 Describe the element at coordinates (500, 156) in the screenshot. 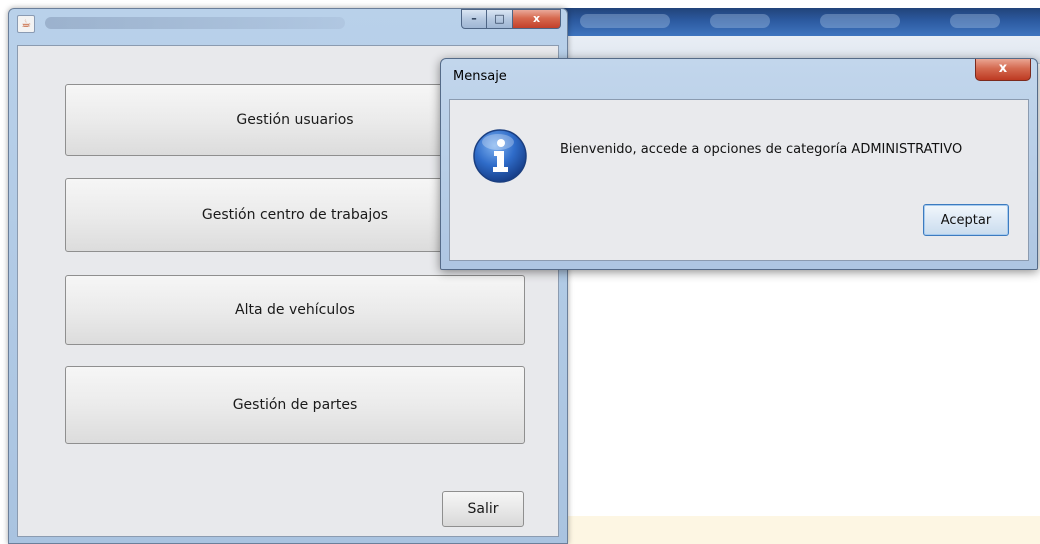

I see `info-icon` at that location.